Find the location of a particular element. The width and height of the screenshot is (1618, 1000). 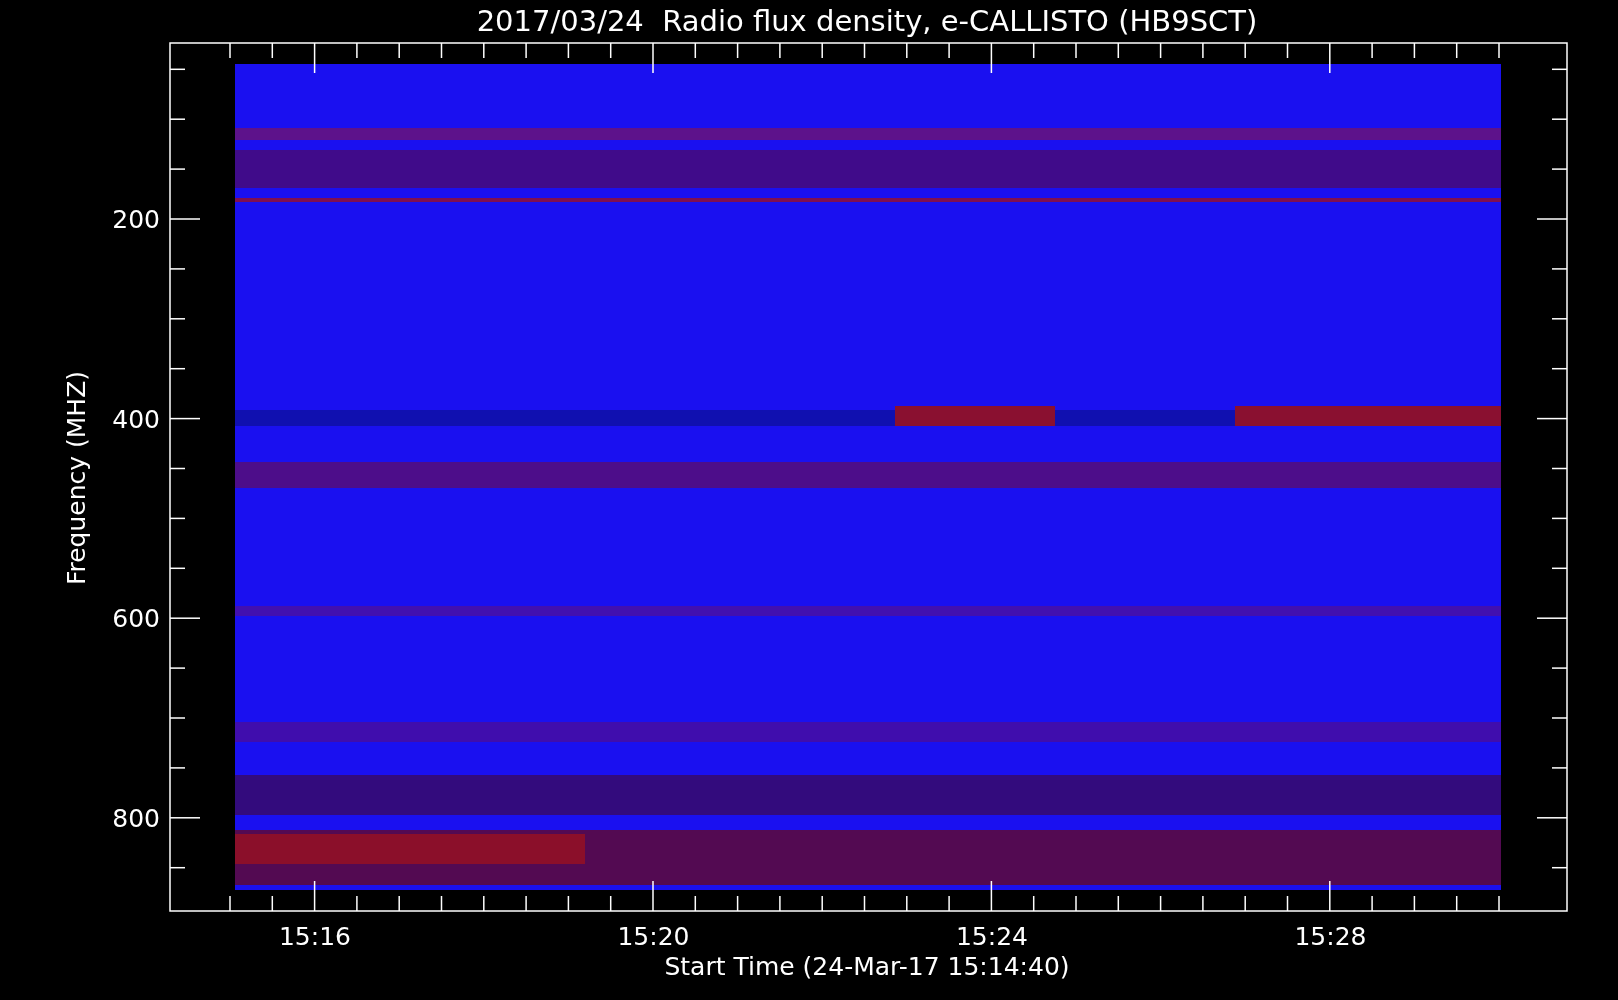

x-tick-label: 15:20 is located at coordinates (653, 936).